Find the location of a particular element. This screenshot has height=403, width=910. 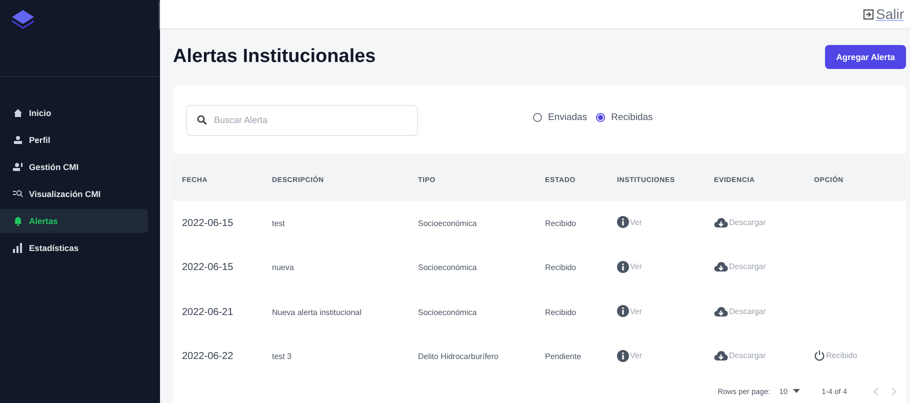

logout-link: Salir is located at coordinates (883, 14).